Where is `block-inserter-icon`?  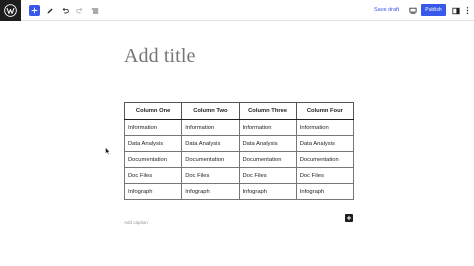 block-inserter-icon is located at coordinates (349, 218).